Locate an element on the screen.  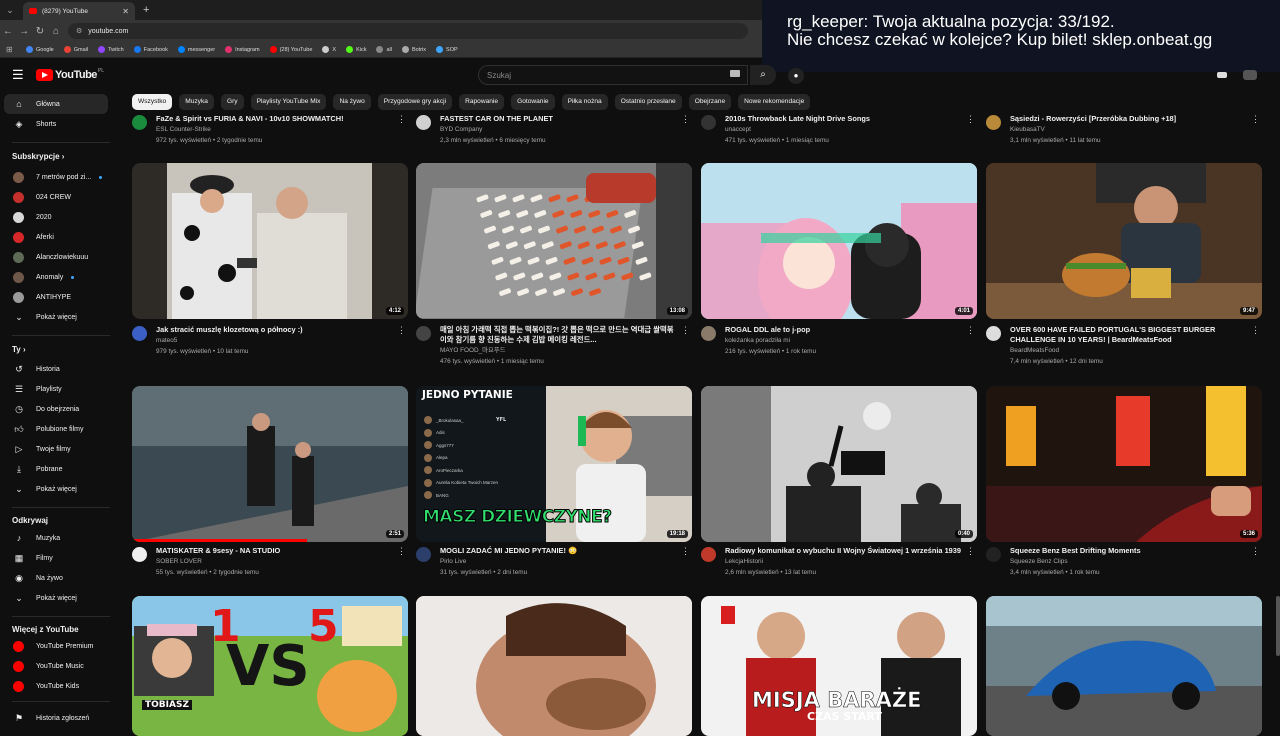
video-title: ROGAL DDL ale to j-pop is located at coordinates (845, 330).